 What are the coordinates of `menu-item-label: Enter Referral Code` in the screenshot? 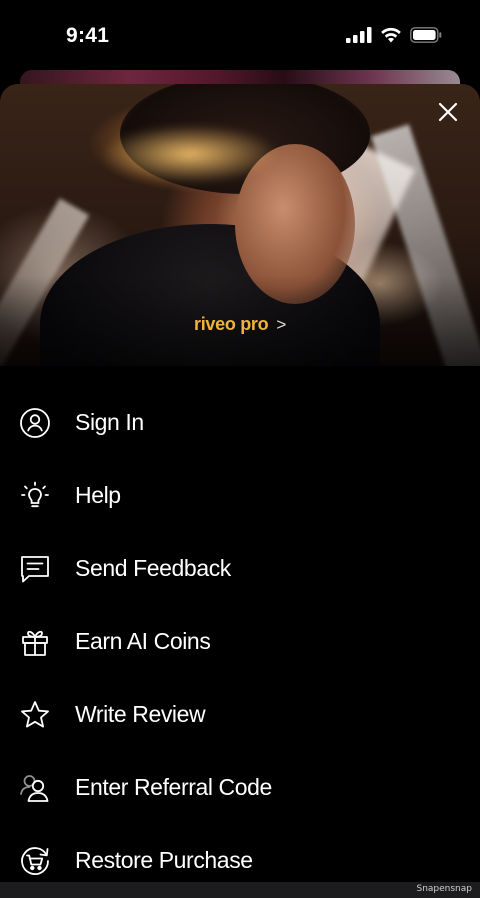 It's located at (173, 787).